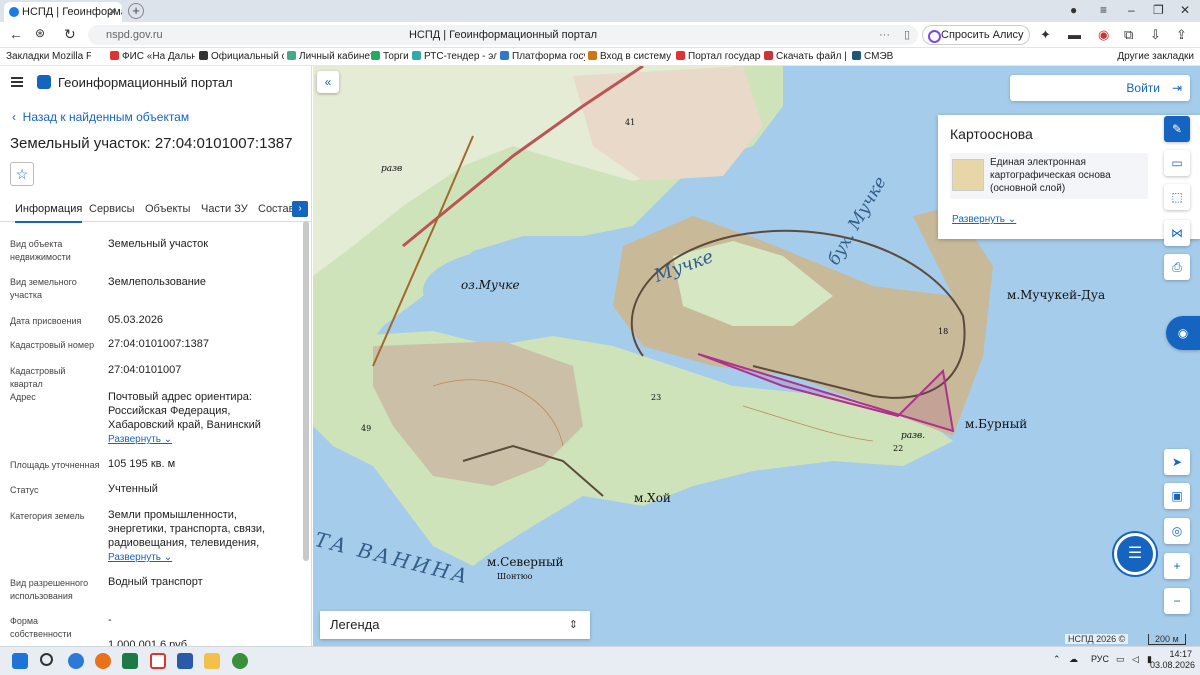 This screenshot has width=1200, height=675. What do you see at coordinates (112, 209) in the screenshot?
I see `tab-services: Сервисы` at bounding box center [112, 209].